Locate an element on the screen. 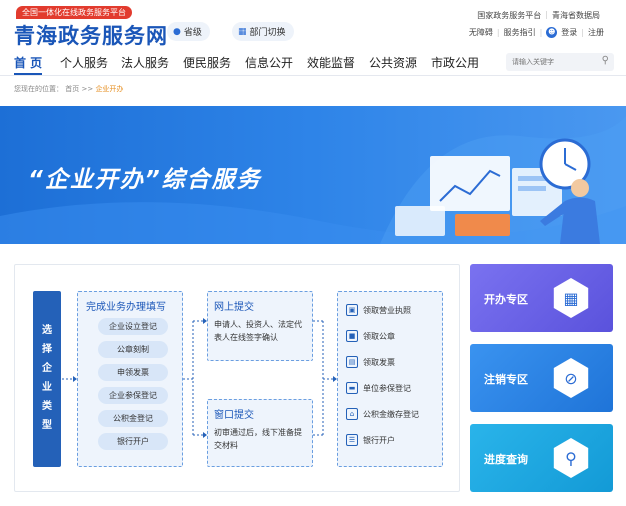  item-seal-carving: 公章刻制 is located at coordinates (133, 349).